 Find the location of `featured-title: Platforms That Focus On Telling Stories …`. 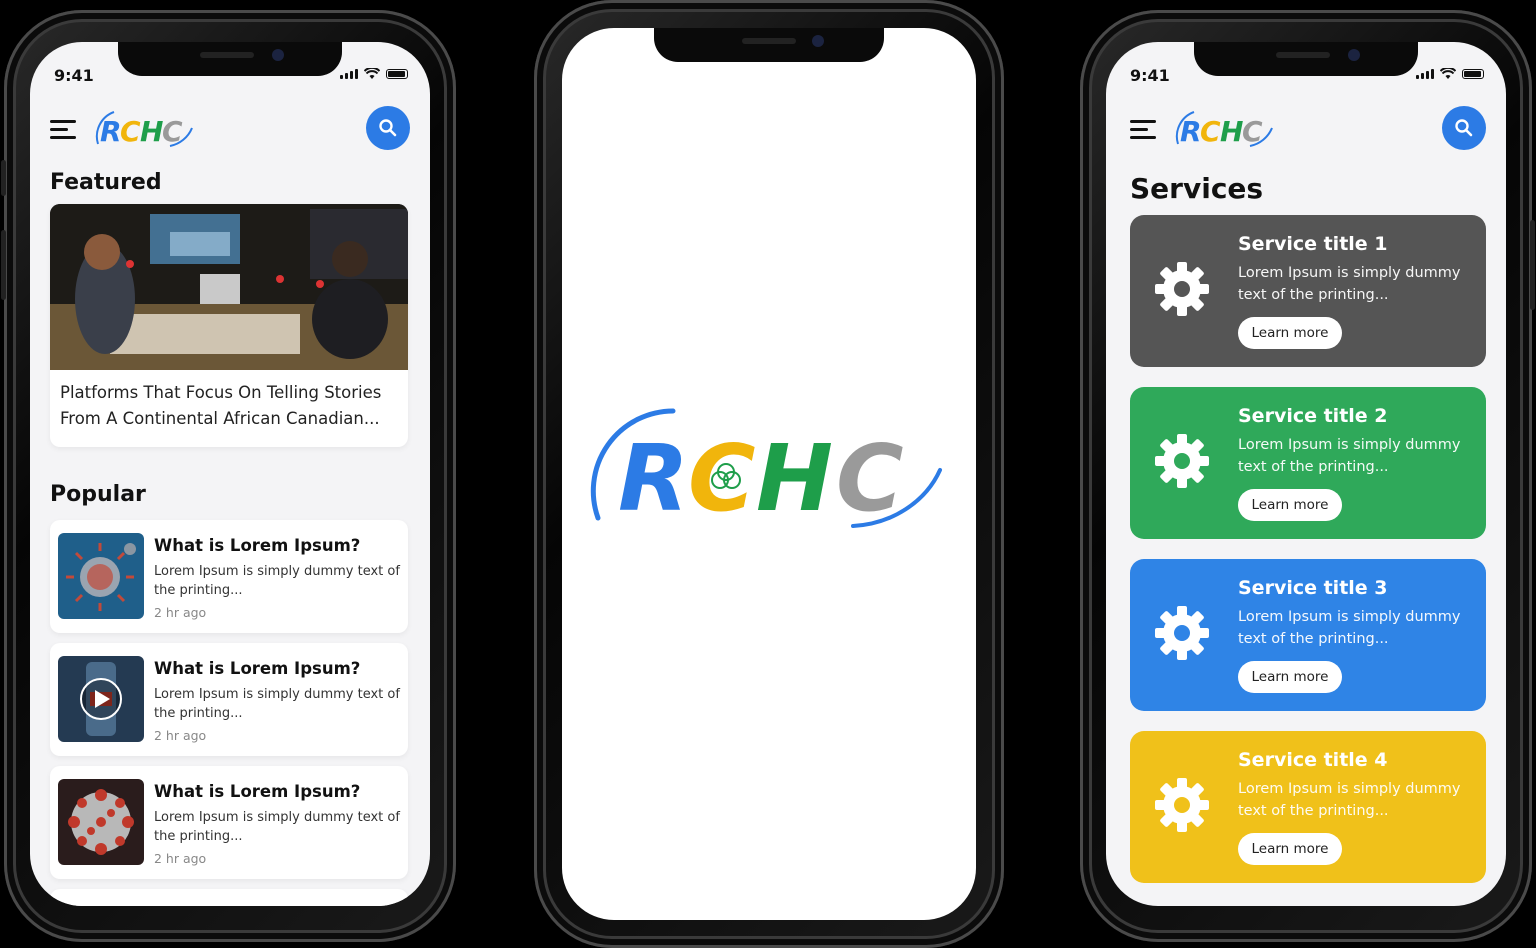

featured-title: Platforms That Focus On Telling Stories … is located at coordinates (221, 405).